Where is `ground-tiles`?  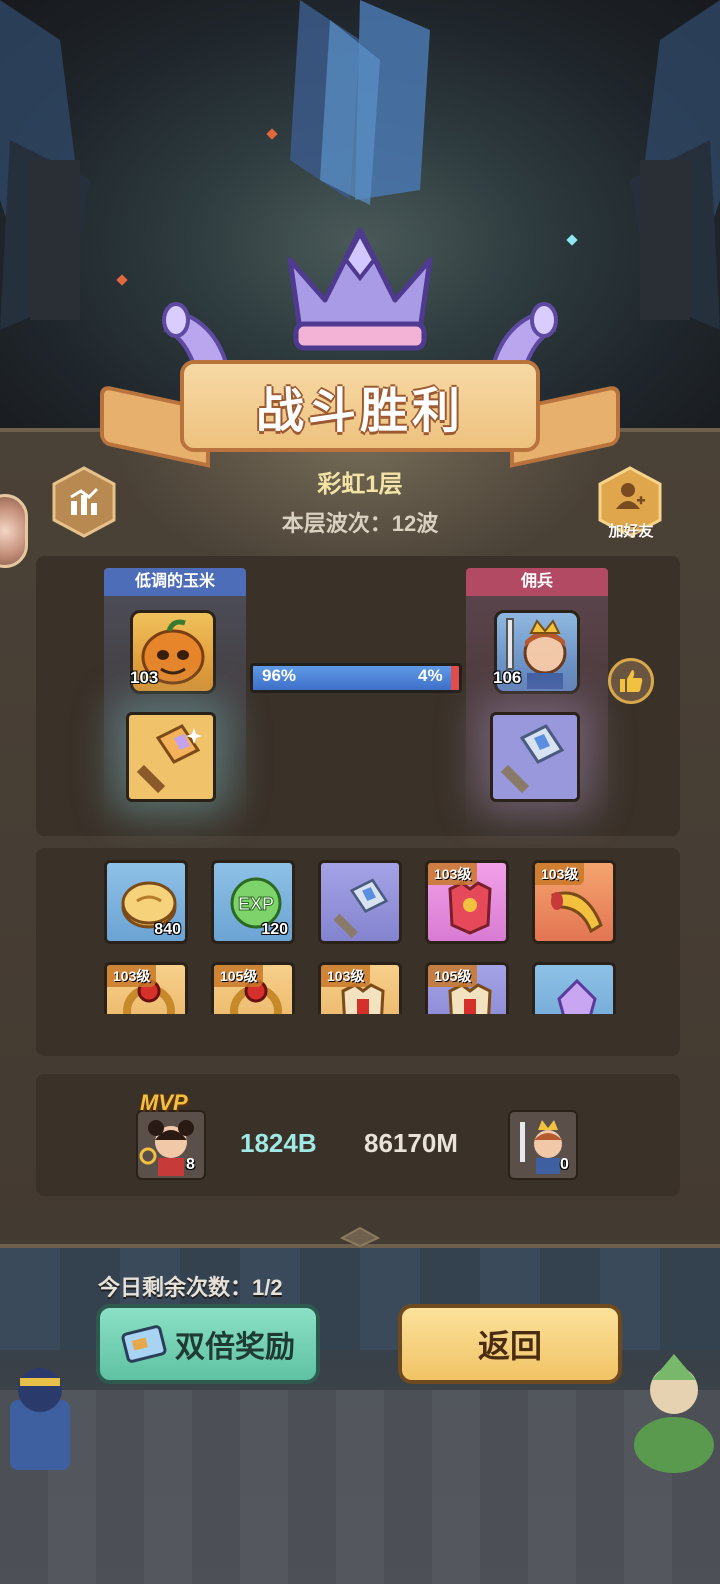
ground-tiles is located at coordinates (360, 1487).